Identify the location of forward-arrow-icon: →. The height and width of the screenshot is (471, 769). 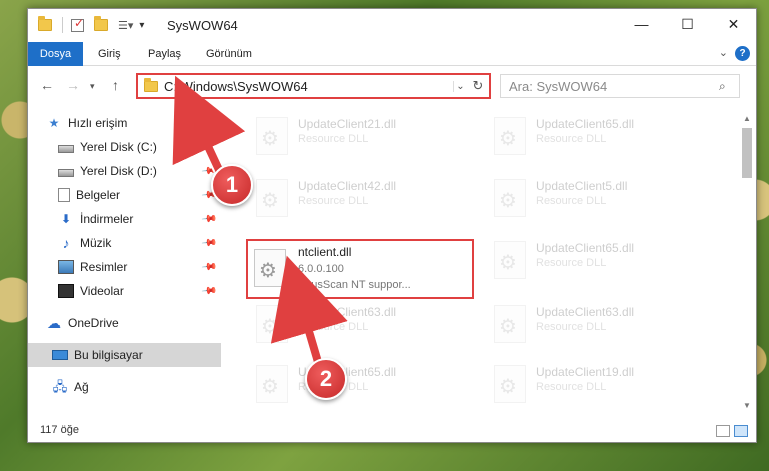
(73, 85).